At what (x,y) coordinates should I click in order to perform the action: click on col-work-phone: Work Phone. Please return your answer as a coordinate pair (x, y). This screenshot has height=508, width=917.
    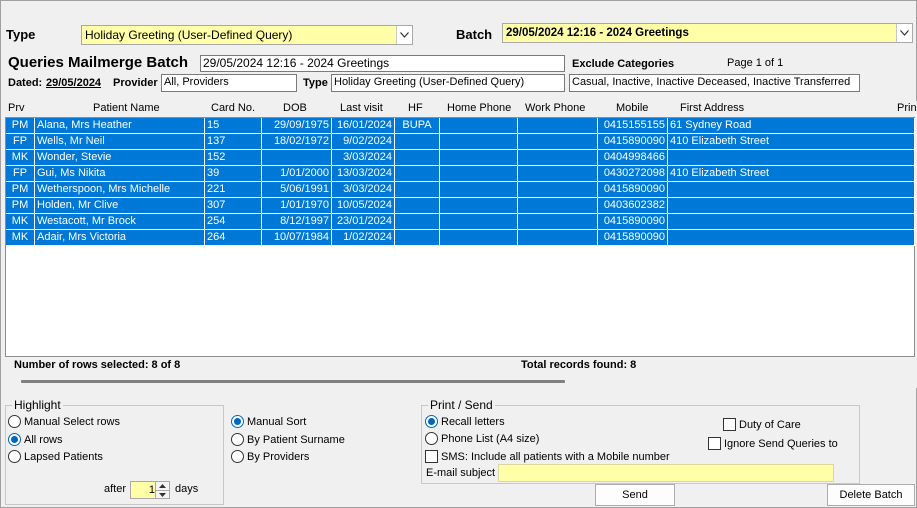
    Looking at the image, I should click on (555, 108).